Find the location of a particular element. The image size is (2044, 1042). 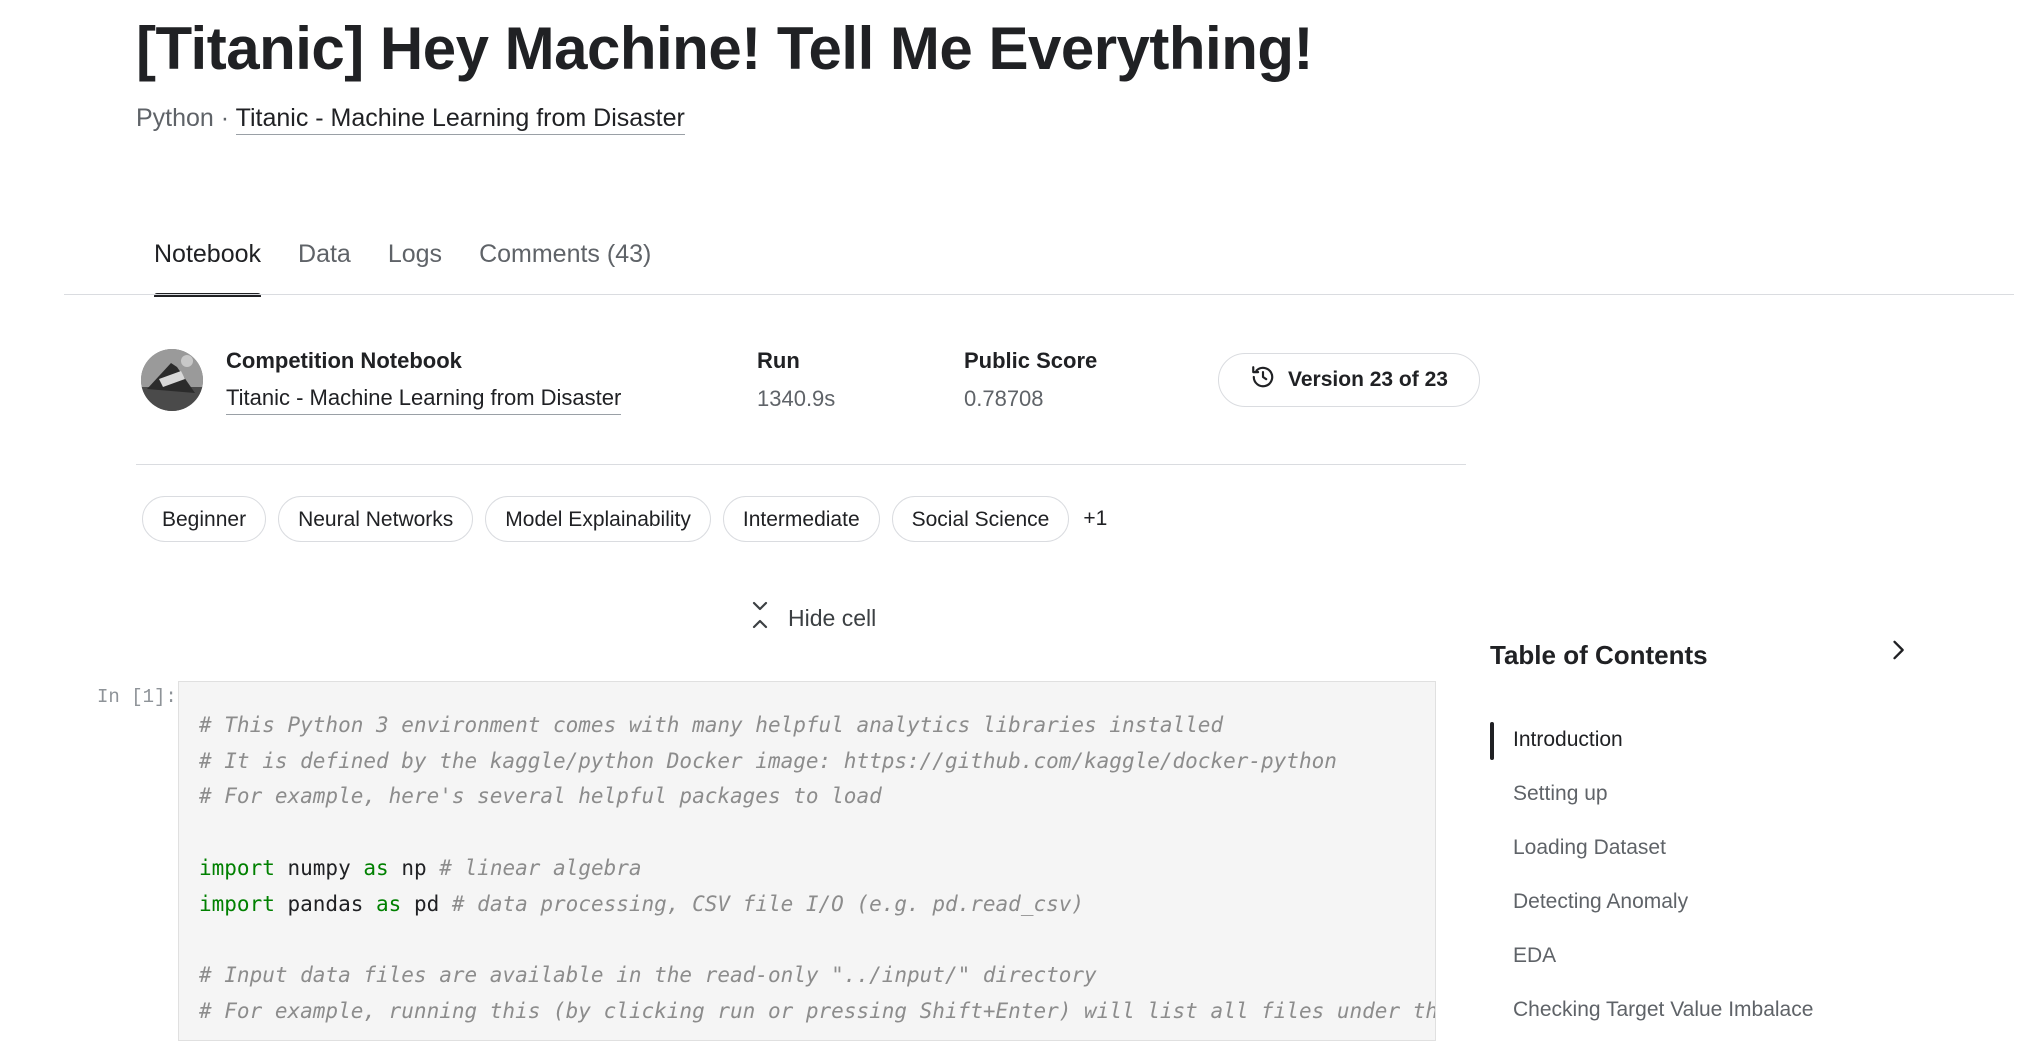

history-icon is located at coordinates (1263, 380).